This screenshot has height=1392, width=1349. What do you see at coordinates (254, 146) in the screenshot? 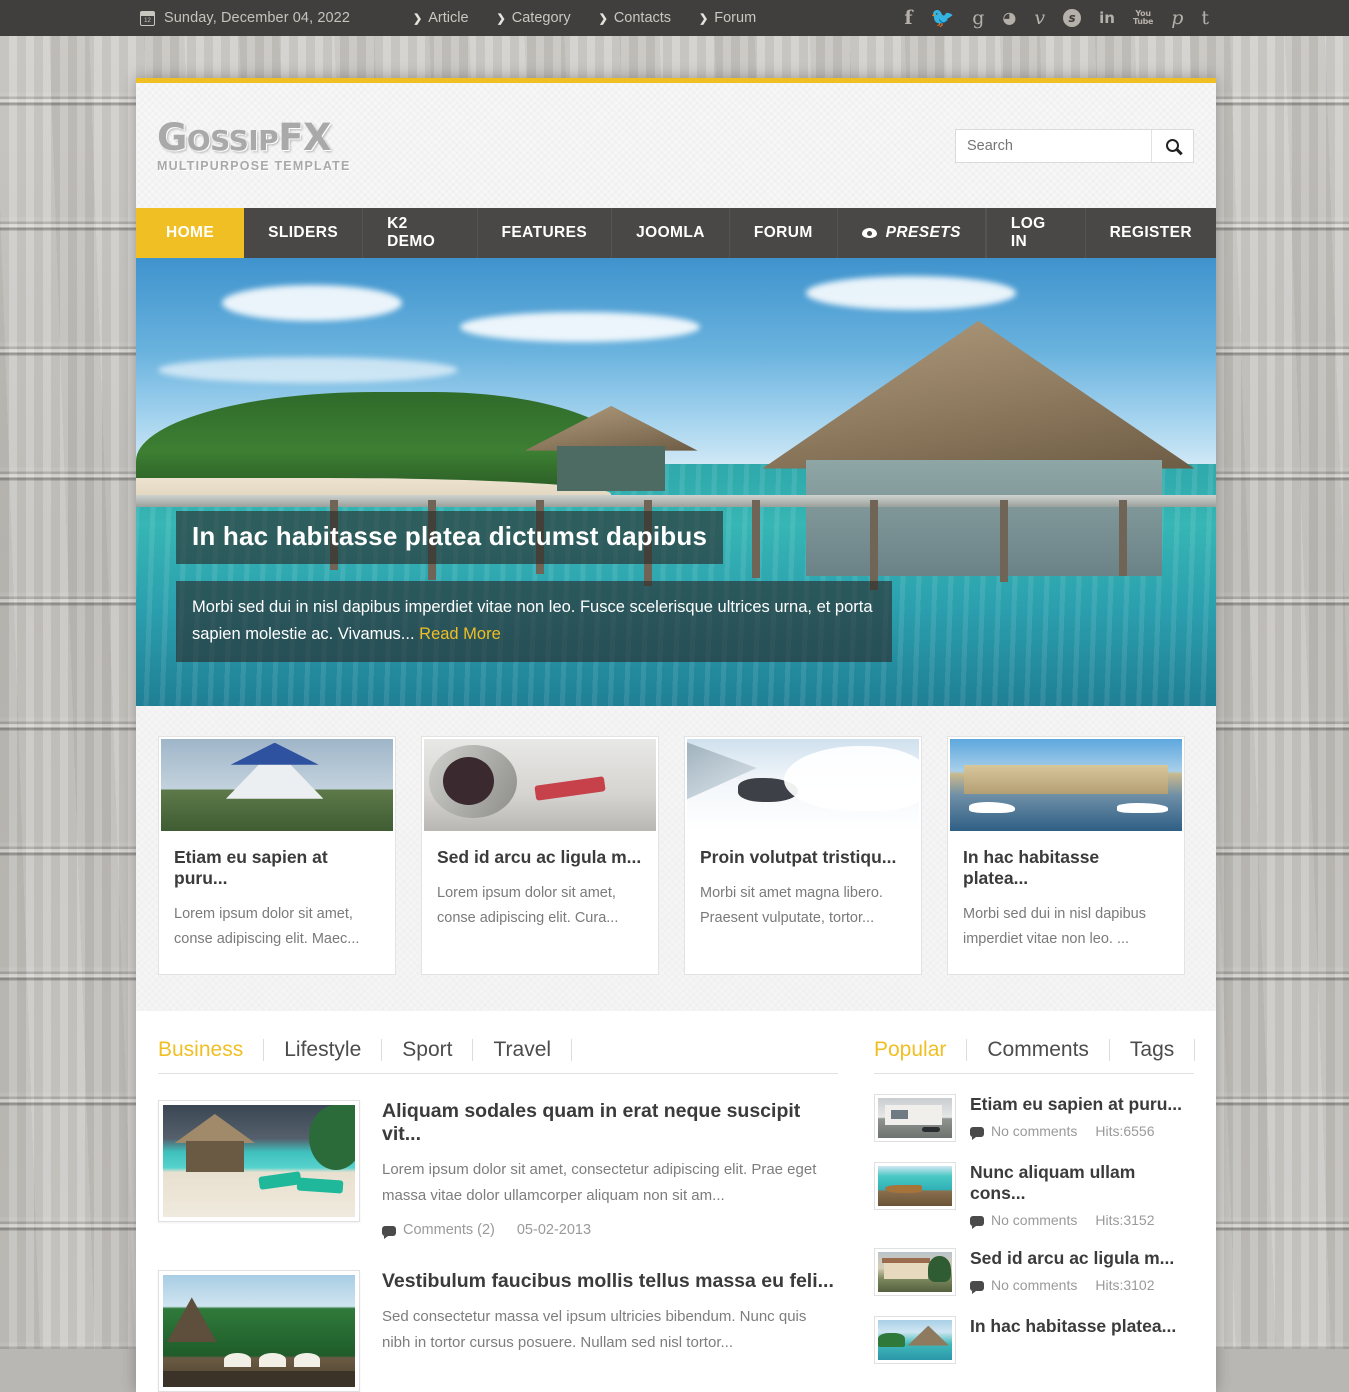
I see `site-logo: GOSSIPFX Multipurpose Template` at bounding box center [254, 146].